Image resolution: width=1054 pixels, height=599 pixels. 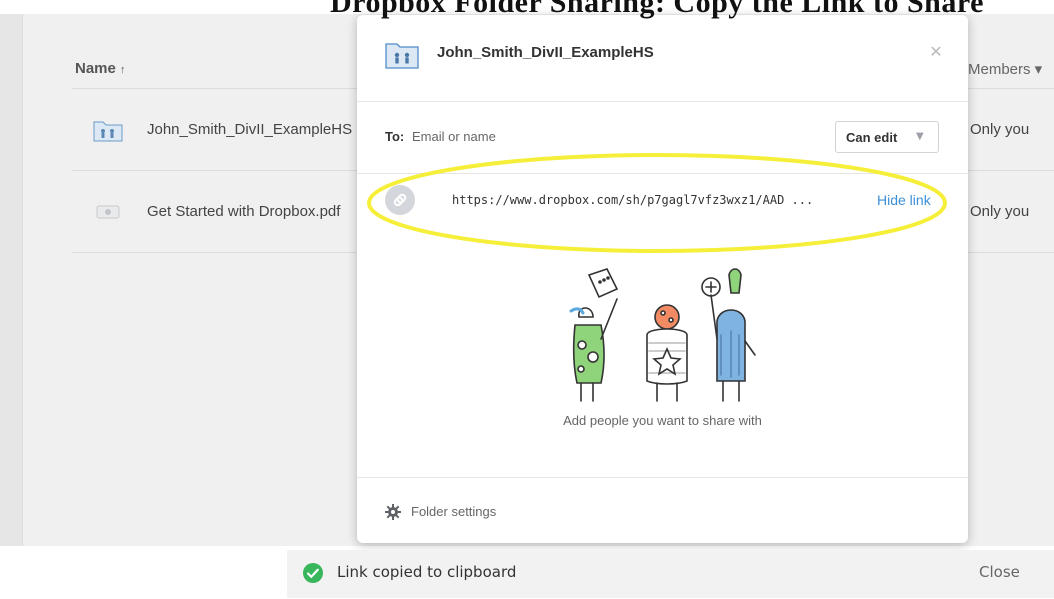 What do you see at coordinates (313, 573) in the screenshot?
I see `check-circle-icon` at bounding box center [313, 573].